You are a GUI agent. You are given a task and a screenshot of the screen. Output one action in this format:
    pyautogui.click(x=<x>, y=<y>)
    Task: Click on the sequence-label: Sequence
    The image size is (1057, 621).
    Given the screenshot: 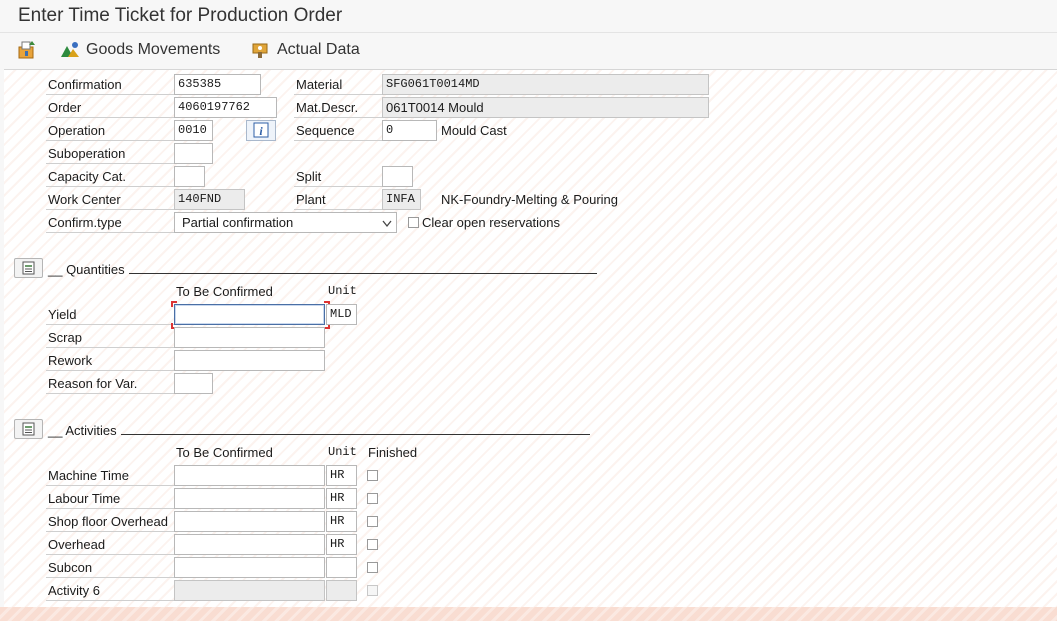 What is the action you would take?
    pyautogui.click(x=338, y=130)
    